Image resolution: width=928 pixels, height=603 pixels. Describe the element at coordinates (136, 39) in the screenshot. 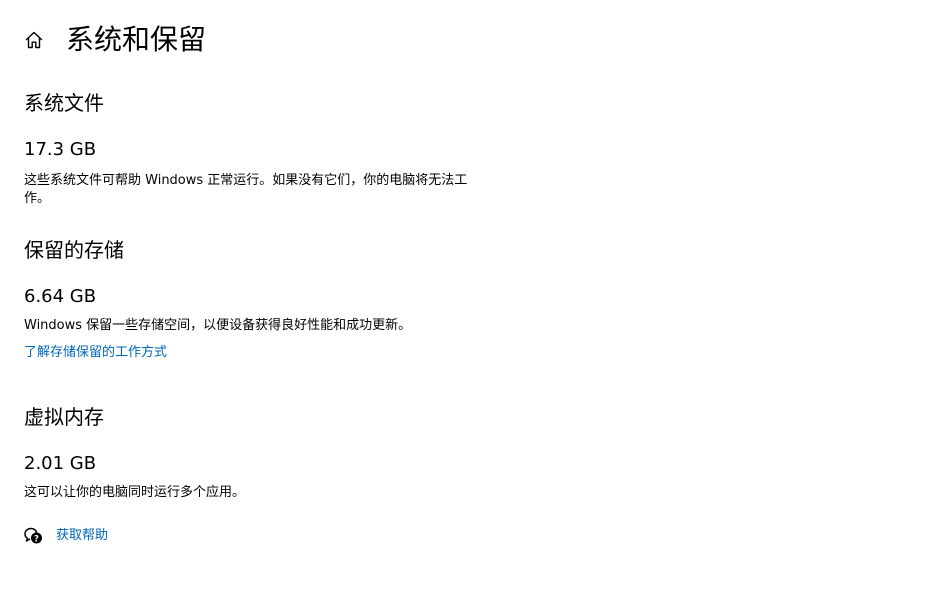

I see `page-title: 系统和保留` at that location.